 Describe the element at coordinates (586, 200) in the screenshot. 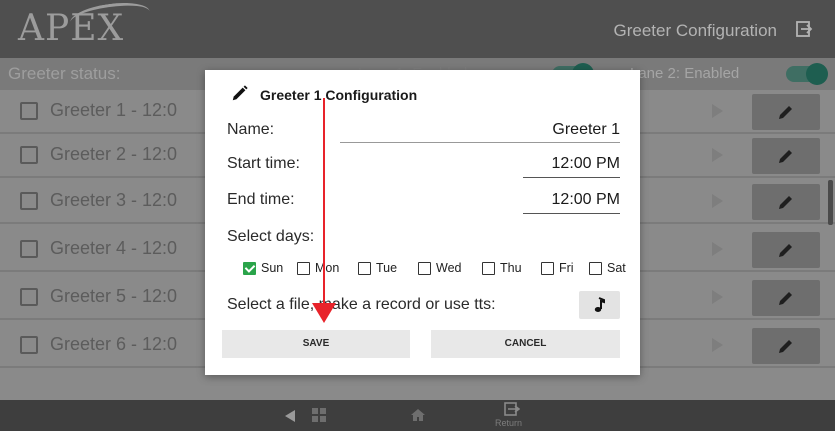

I see `end-time-input: 12:00 PM` at that location.